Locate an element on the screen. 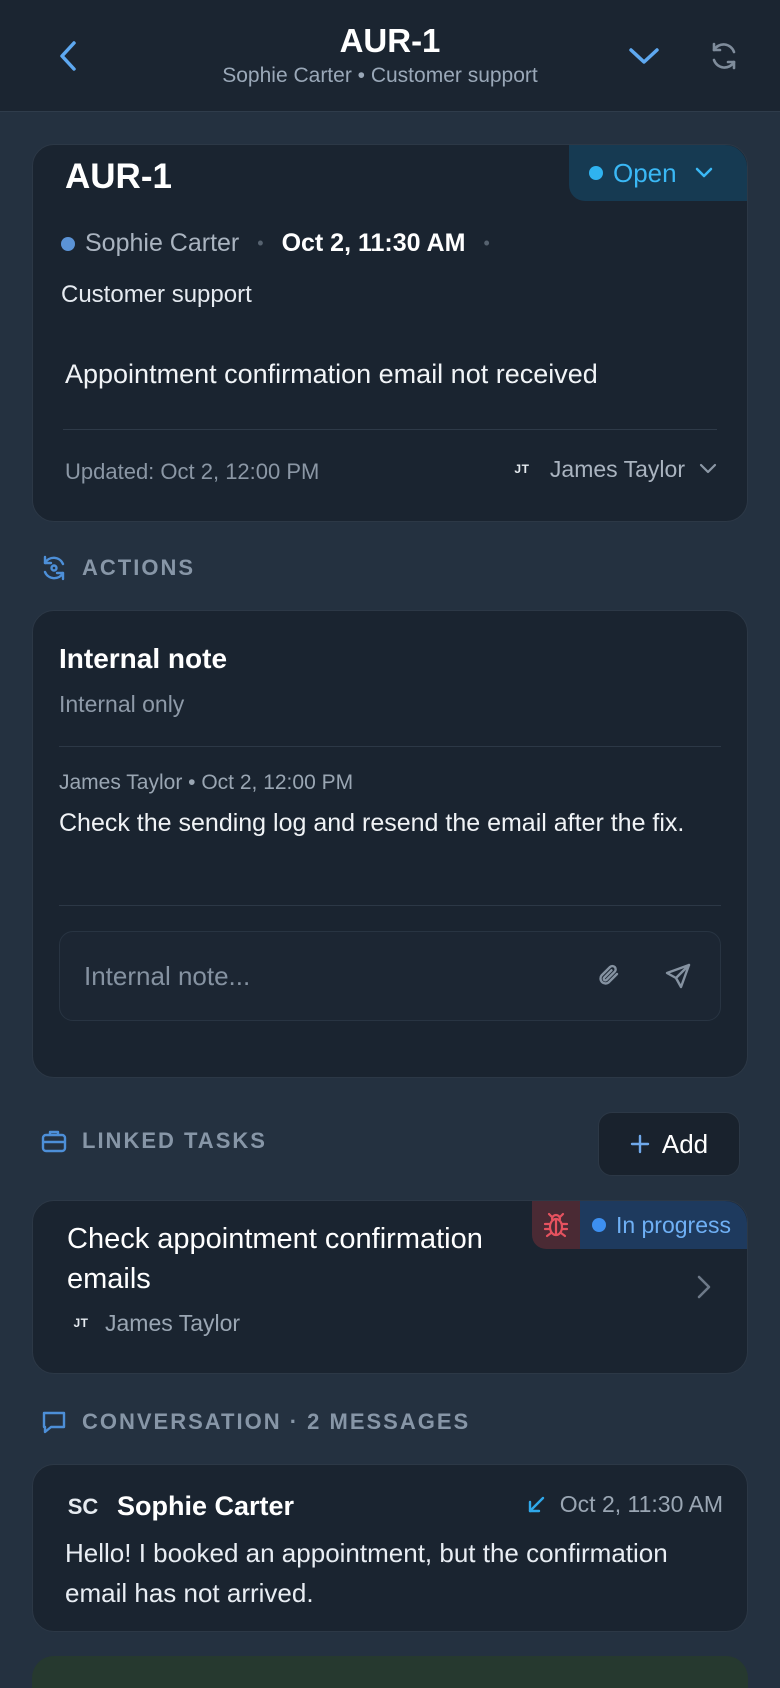 This screenshot has width=780, height=1688. assignee-name: James Taylor is located at coordinates (617, 468).